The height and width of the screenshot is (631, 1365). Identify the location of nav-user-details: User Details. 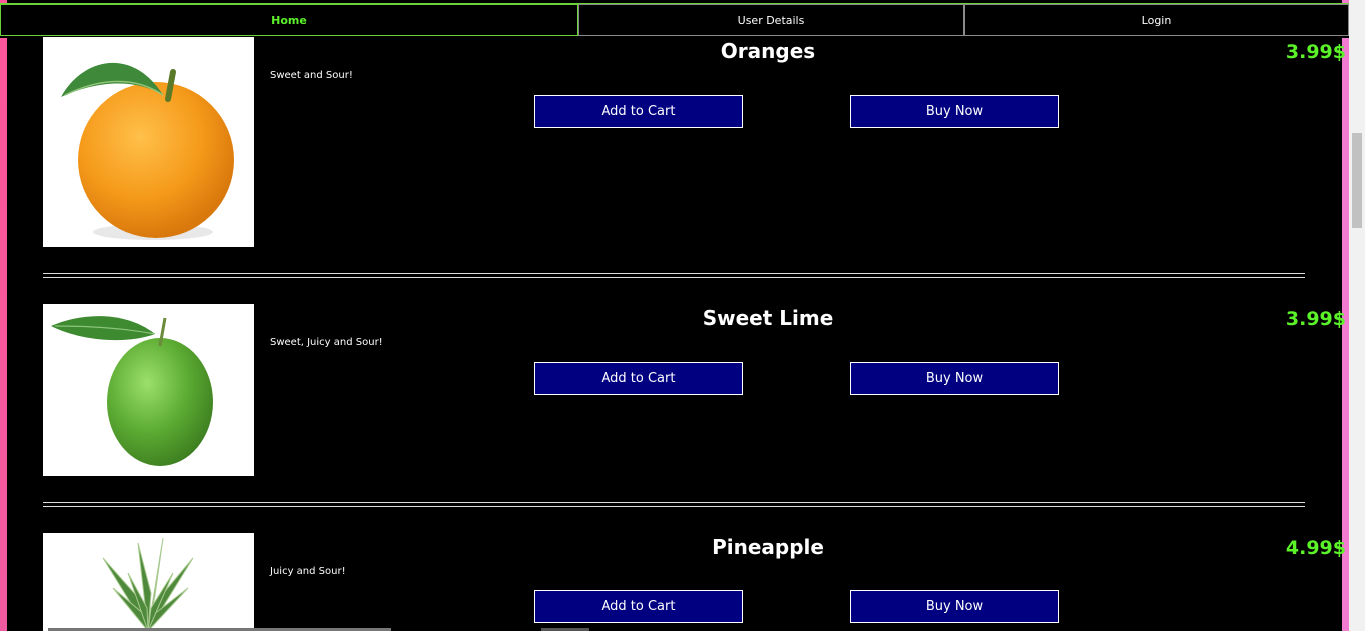
(771, 20).